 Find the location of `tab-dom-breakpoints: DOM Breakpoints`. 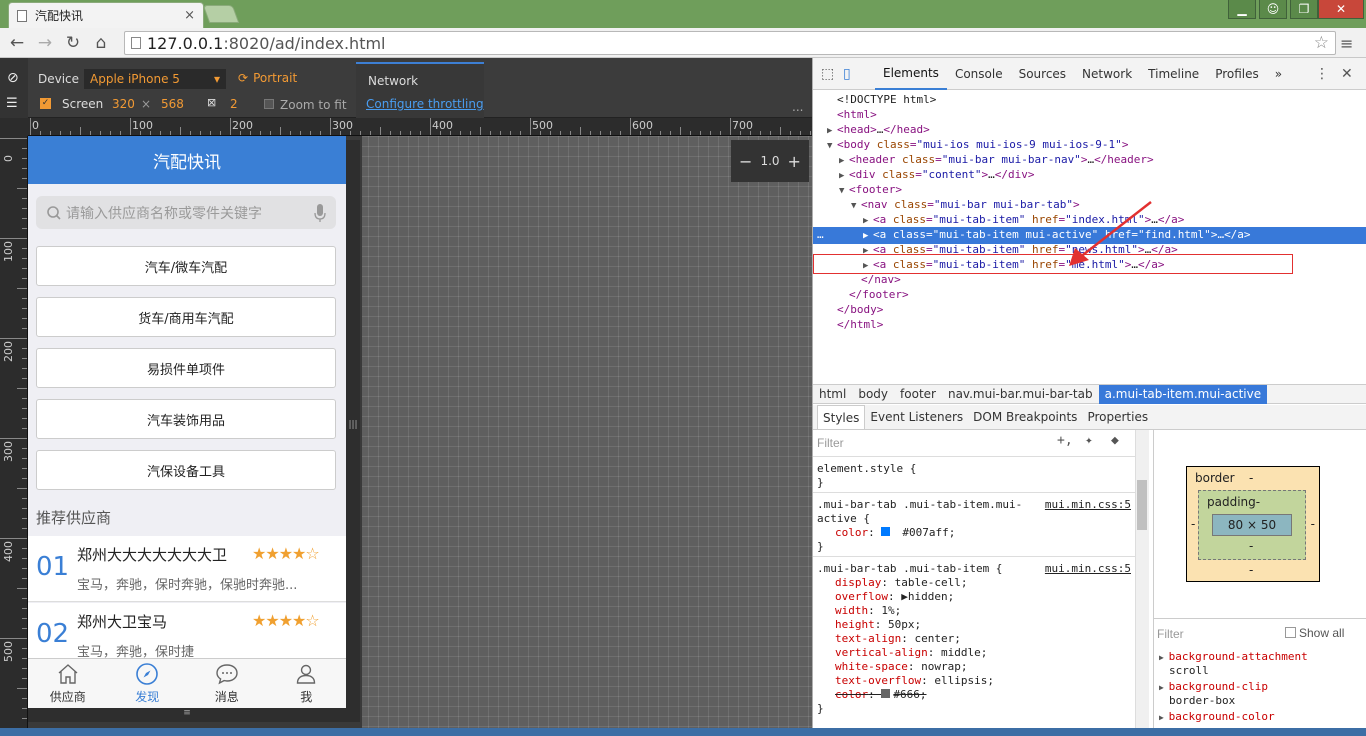

tab-dom-breakpoints: DOM Breakpoints is located at coordinates (1025, 417).